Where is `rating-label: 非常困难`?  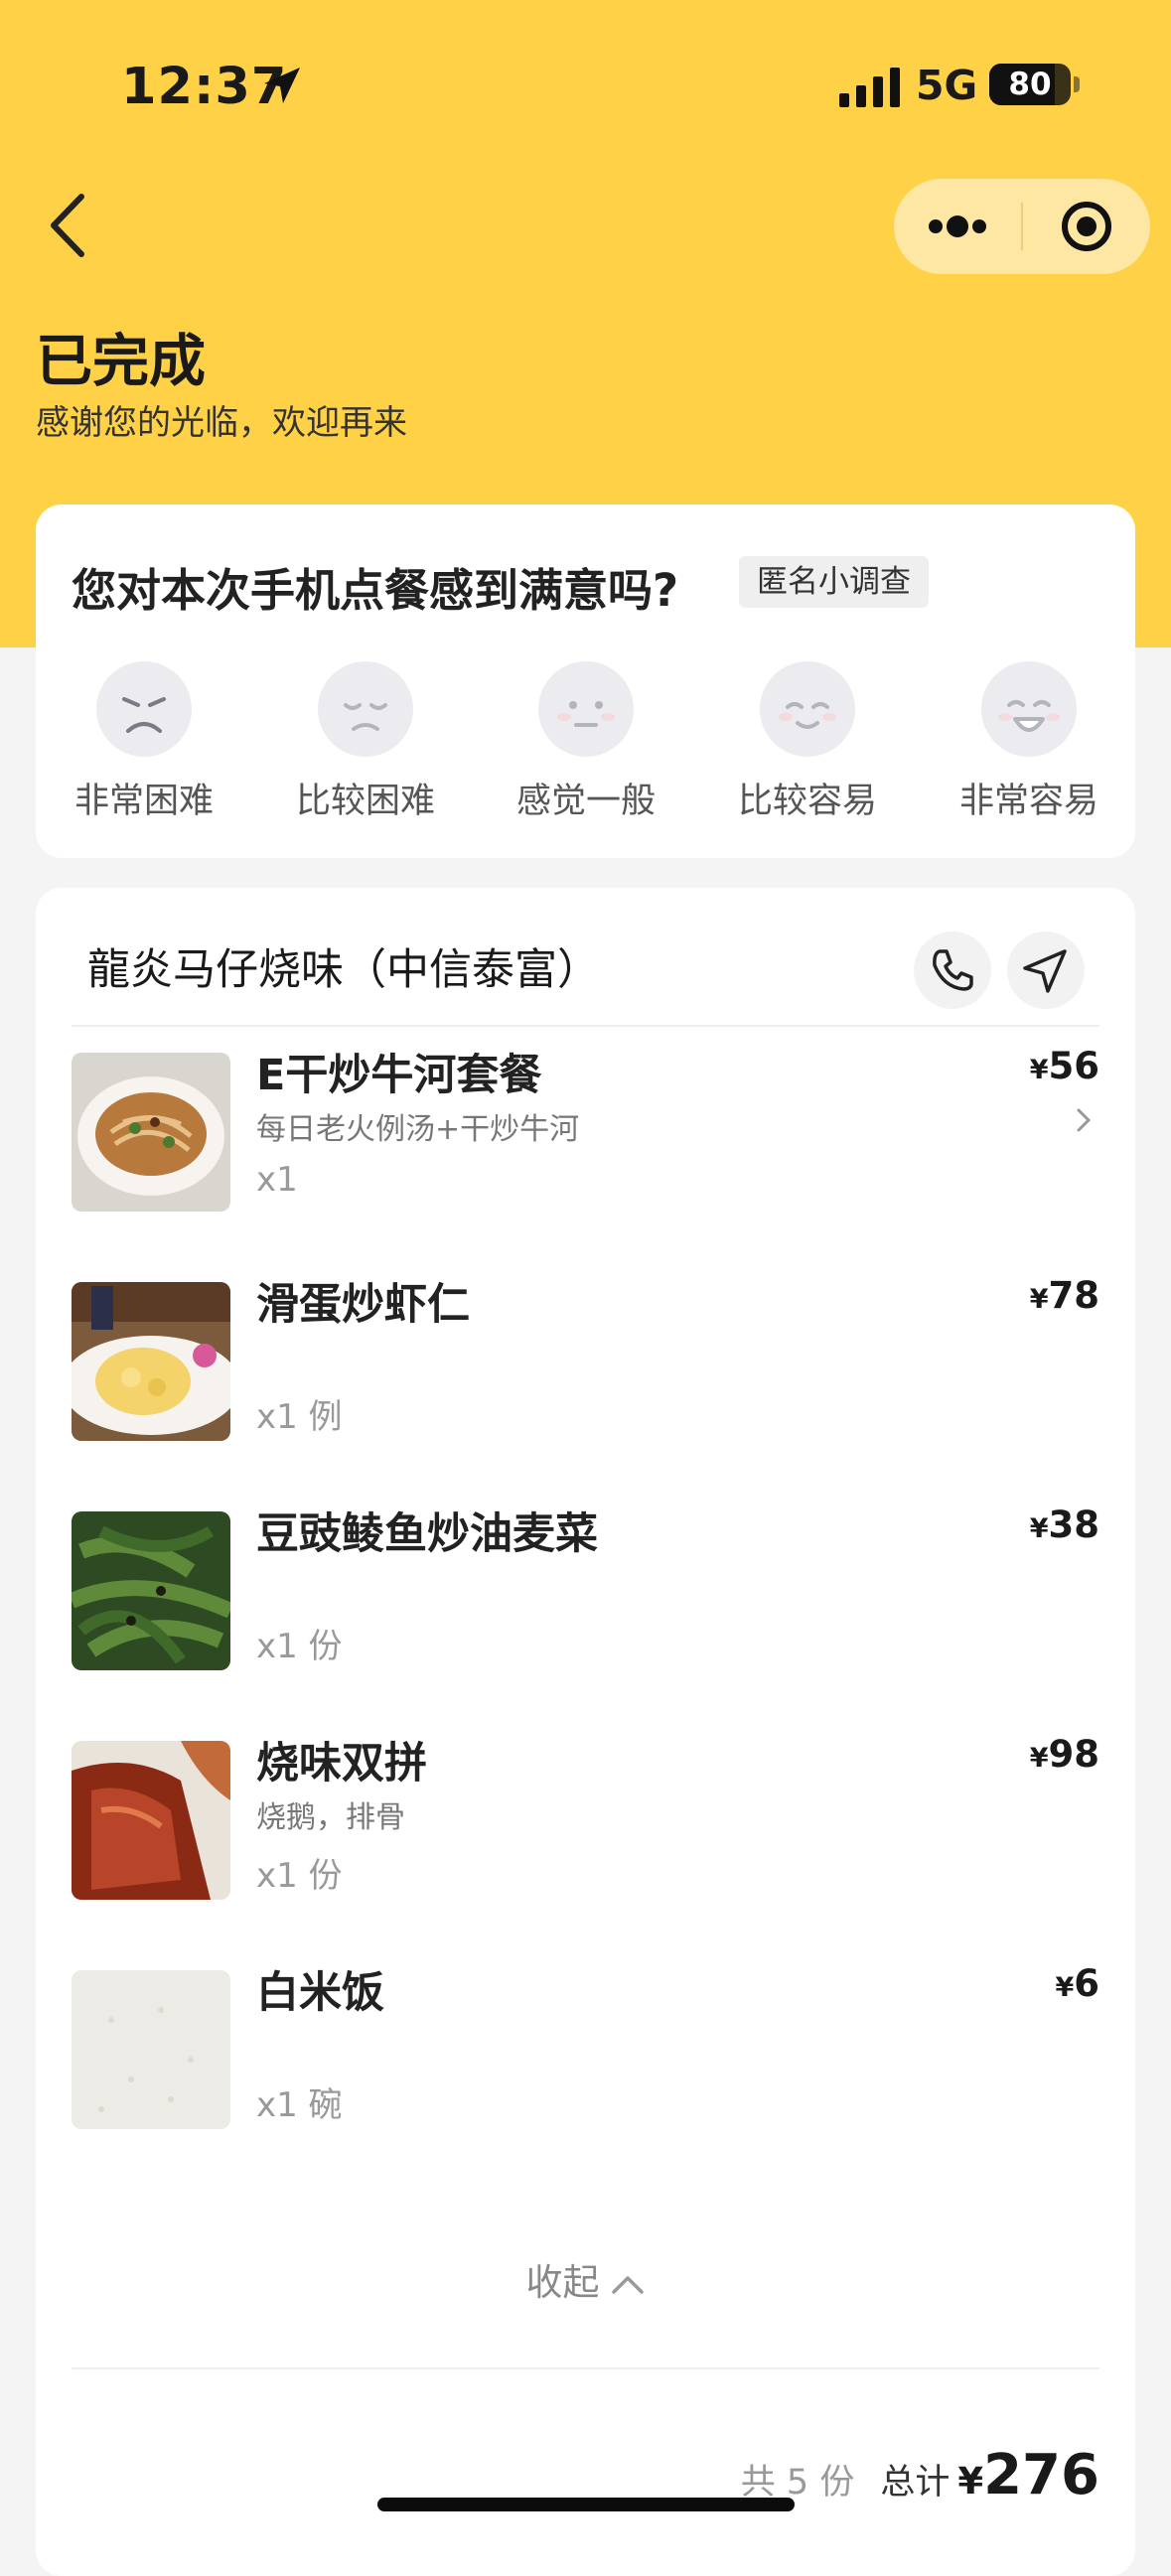
rating-label: 非常困难 is located at coordinates (143, 802).